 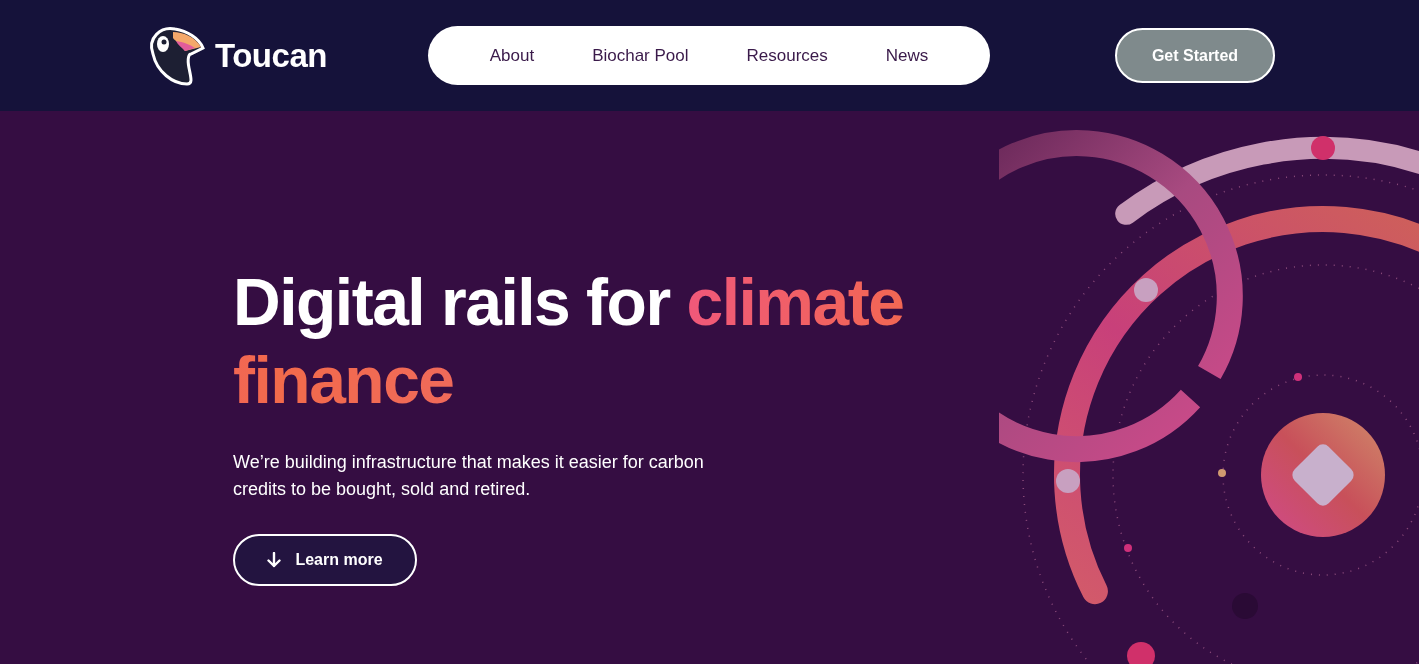 What do you see at coordinates (1195, 55) in the screenshot?
I see `get-started-button: Get Started` at bounding box center [1195, 55].